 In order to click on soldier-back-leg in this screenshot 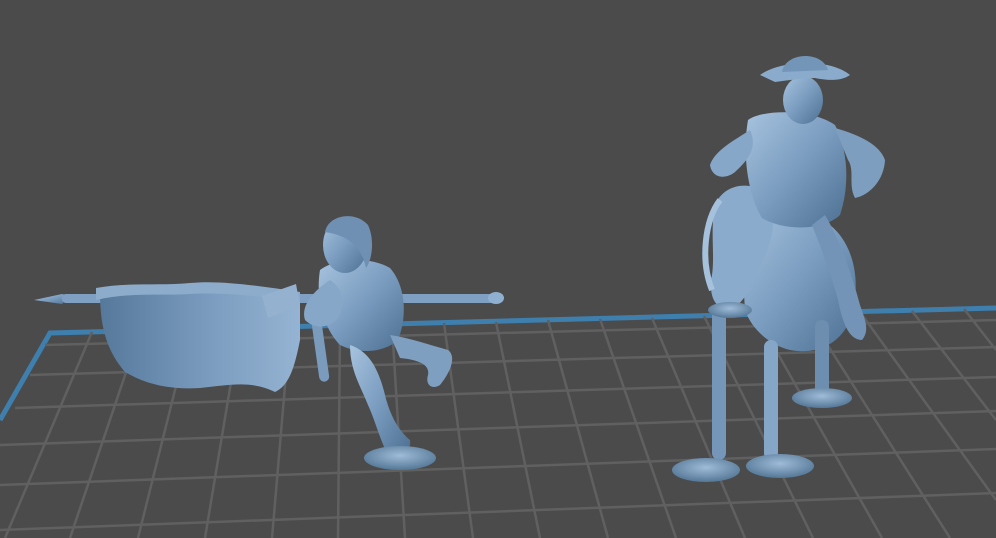, I will do `click(421, 361)`.